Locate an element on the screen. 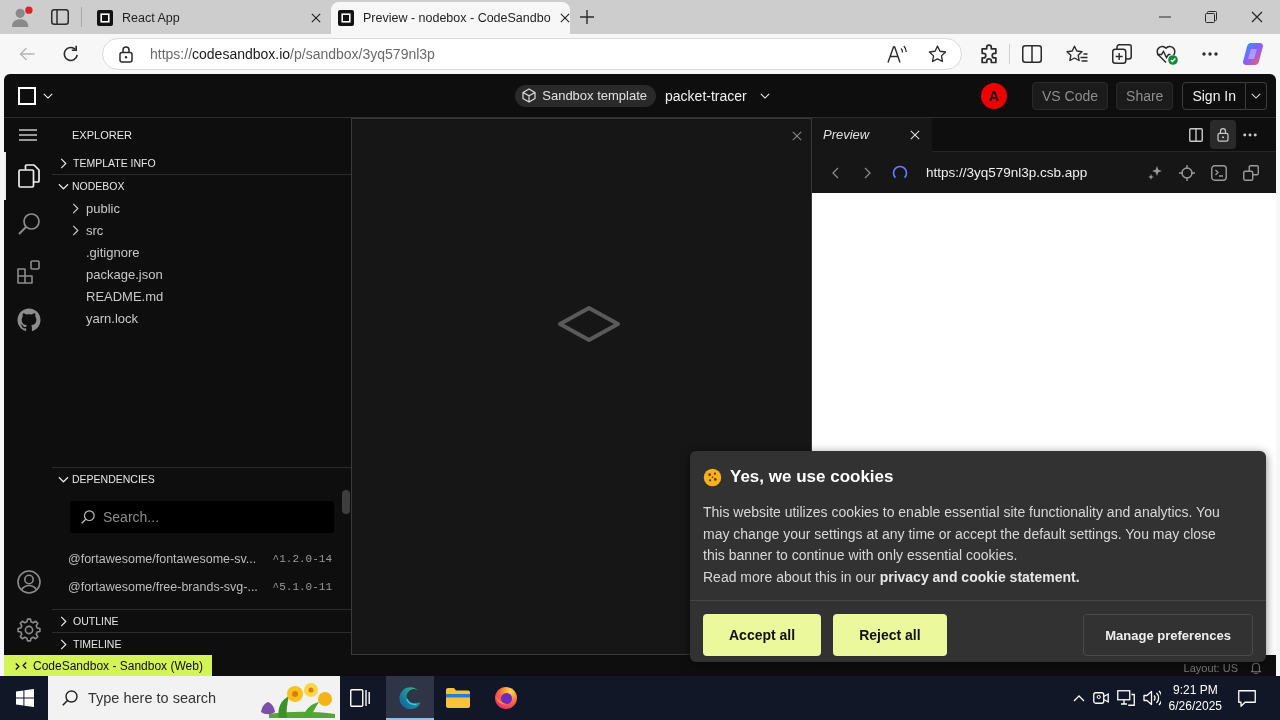 The width and height of the screenshot is (1280, 720). scrollbar-thumb is located at coordinates (346, 502).